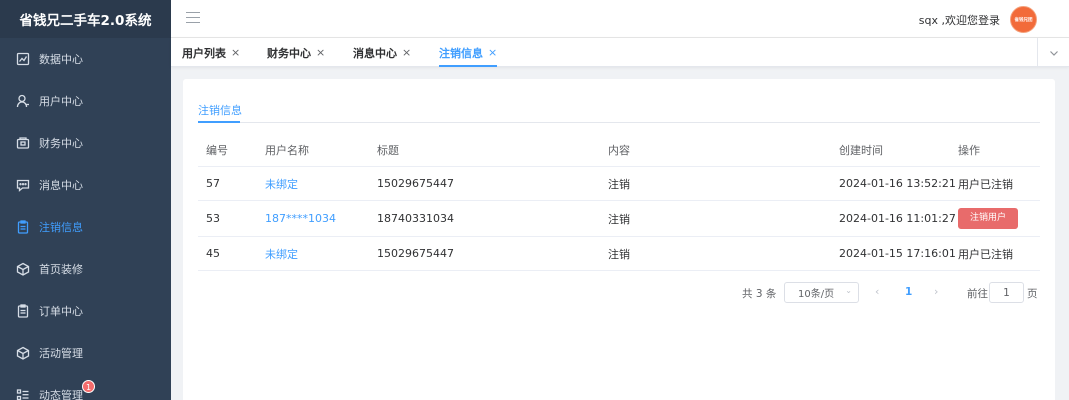 Image resolution: width=1069 pixels, height=400 pixels. Describe the element at coordinates (85, 19) in the screenshot. I see `app-title: 省钱兄二手车2.0系统` at that location.